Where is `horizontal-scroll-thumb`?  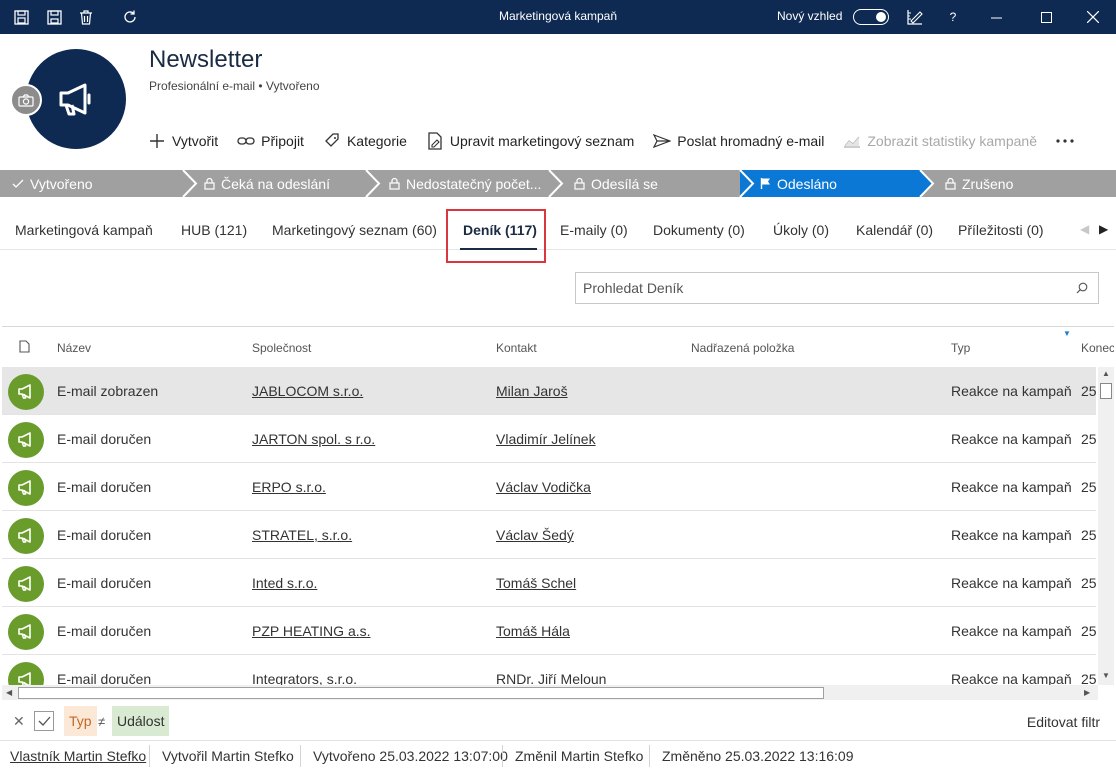
horizontal-scroll-thumb is located at coordinates (421, 693).